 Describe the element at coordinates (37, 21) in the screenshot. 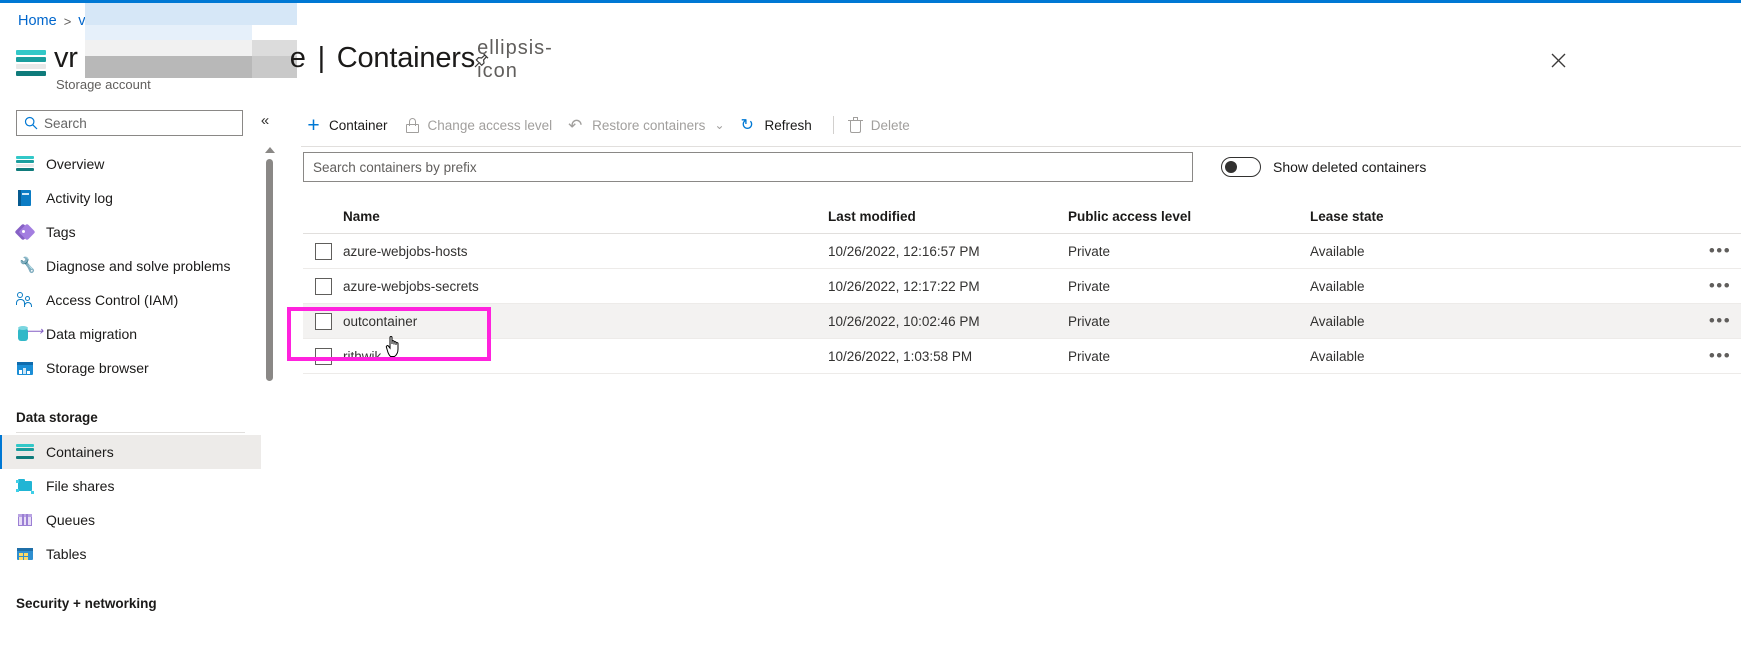

I see `breadcrumb-home: Home` at that location.